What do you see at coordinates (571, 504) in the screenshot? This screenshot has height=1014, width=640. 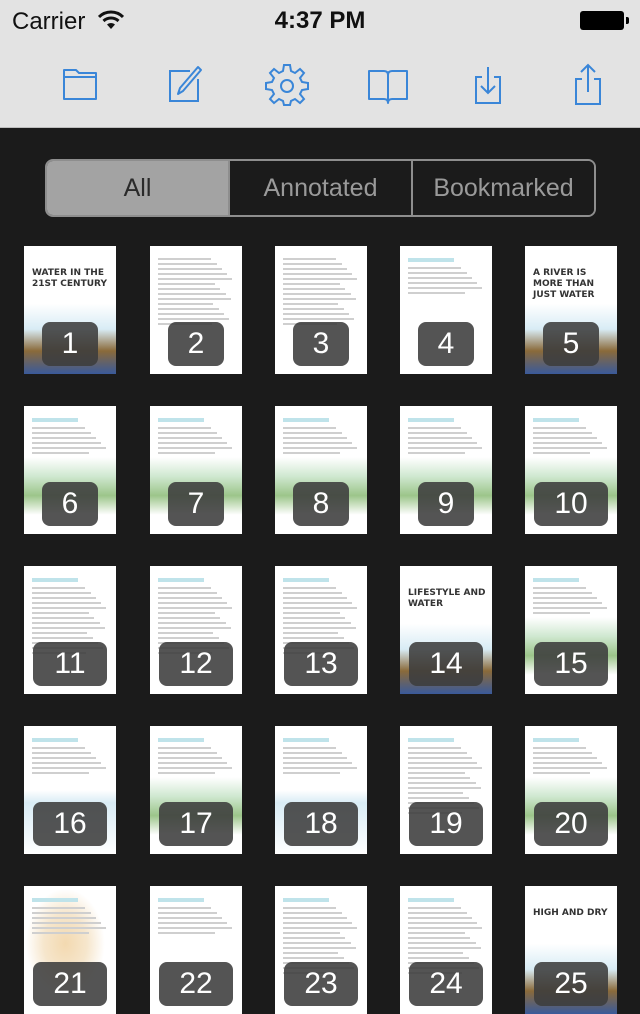 I see `page-number-badge: 10` at bounding box center [571, 504].